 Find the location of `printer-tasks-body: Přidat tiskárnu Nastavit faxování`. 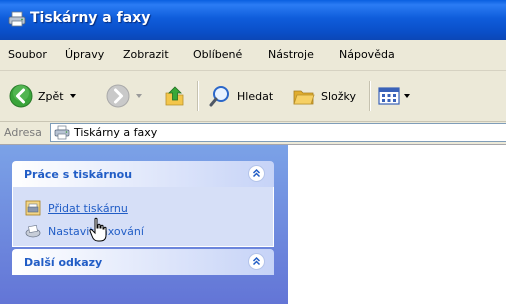

printer-tasks-body: Přidat tiskárnu Nastavit faxování is located at coordinates (143, 217).